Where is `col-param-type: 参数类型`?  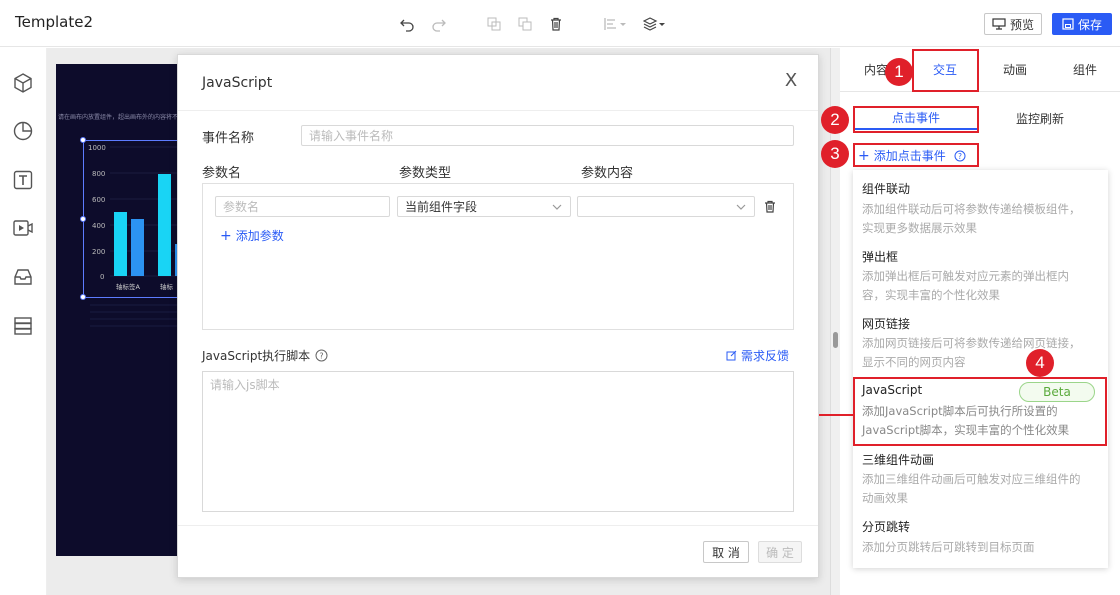
col-param-type: 参数类型 is located at coordinates (425, 173).